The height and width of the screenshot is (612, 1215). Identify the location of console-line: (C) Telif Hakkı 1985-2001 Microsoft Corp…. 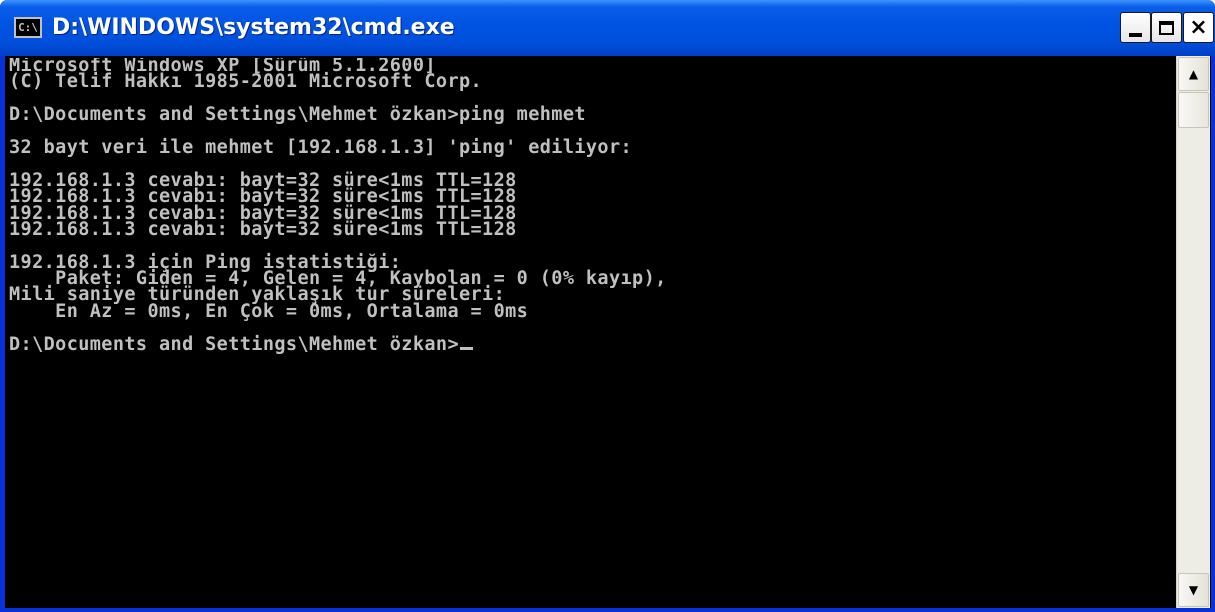
(246, 82).